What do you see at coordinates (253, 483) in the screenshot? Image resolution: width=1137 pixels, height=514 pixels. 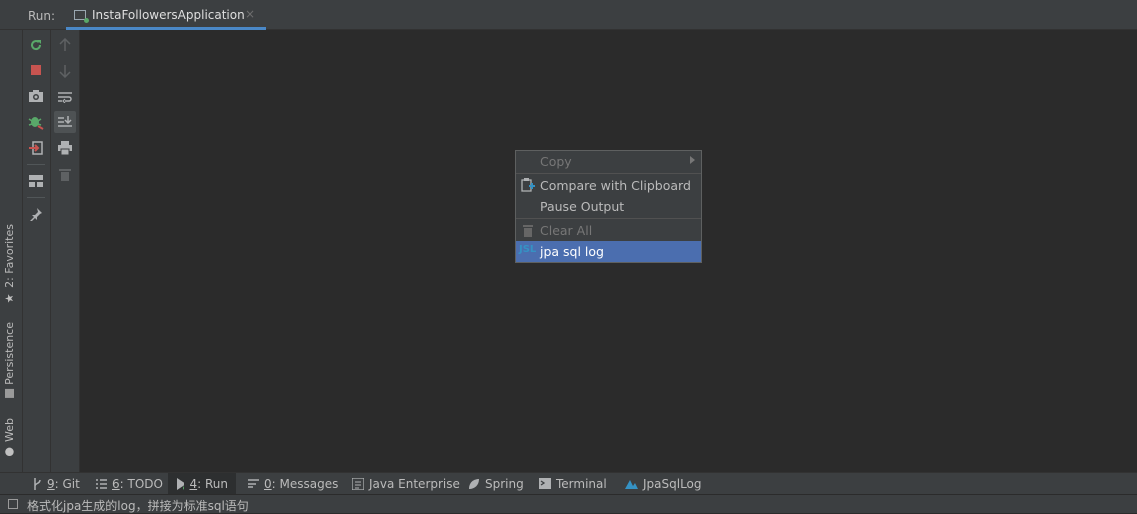 I see `messages-icon` at bounding box center [253, 483].